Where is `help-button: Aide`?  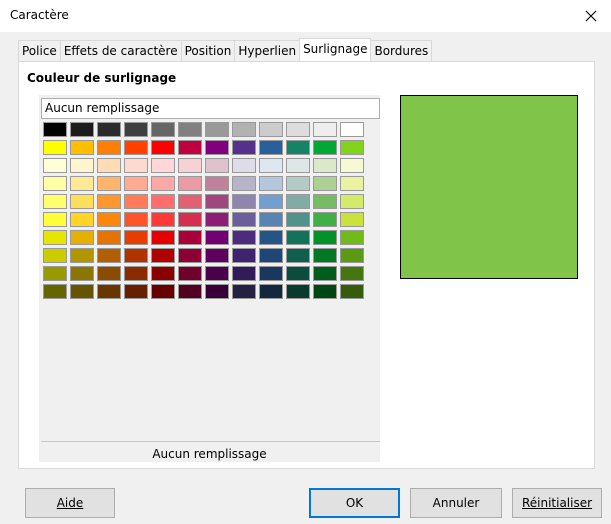
help-button: Aide is located at coordinates (70, 503).